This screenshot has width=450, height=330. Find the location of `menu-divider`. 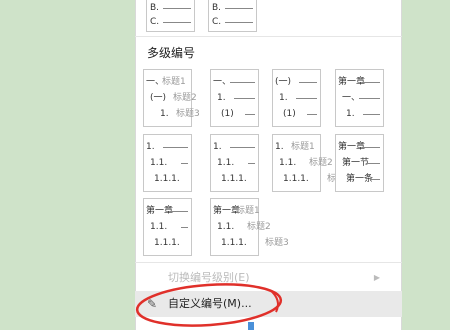

menu-divider is located at coordinates (268, 262).